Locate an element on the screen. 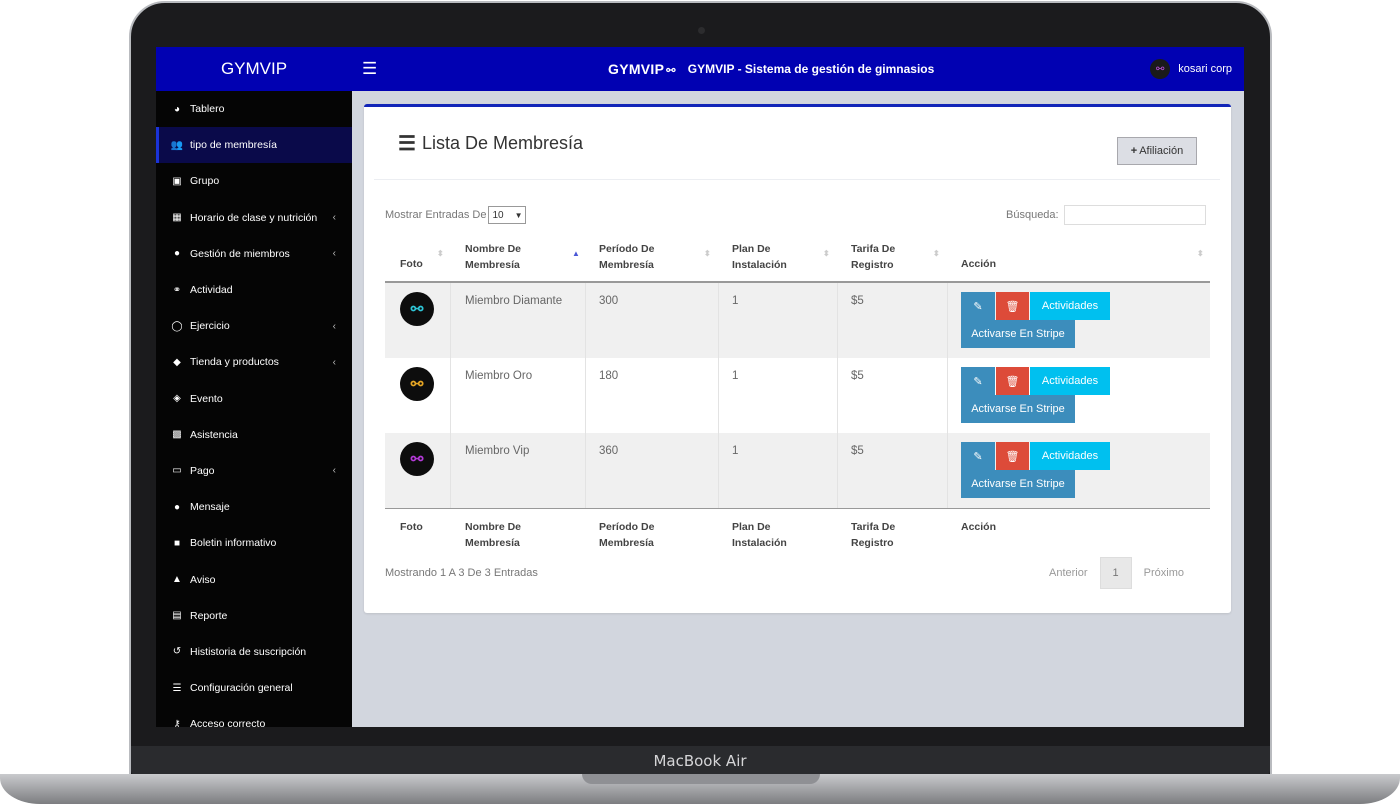 The width and height of the screenshot is (1400, 804). column-header-label: Tarifa De Registro is located at coordinates (873, 257).